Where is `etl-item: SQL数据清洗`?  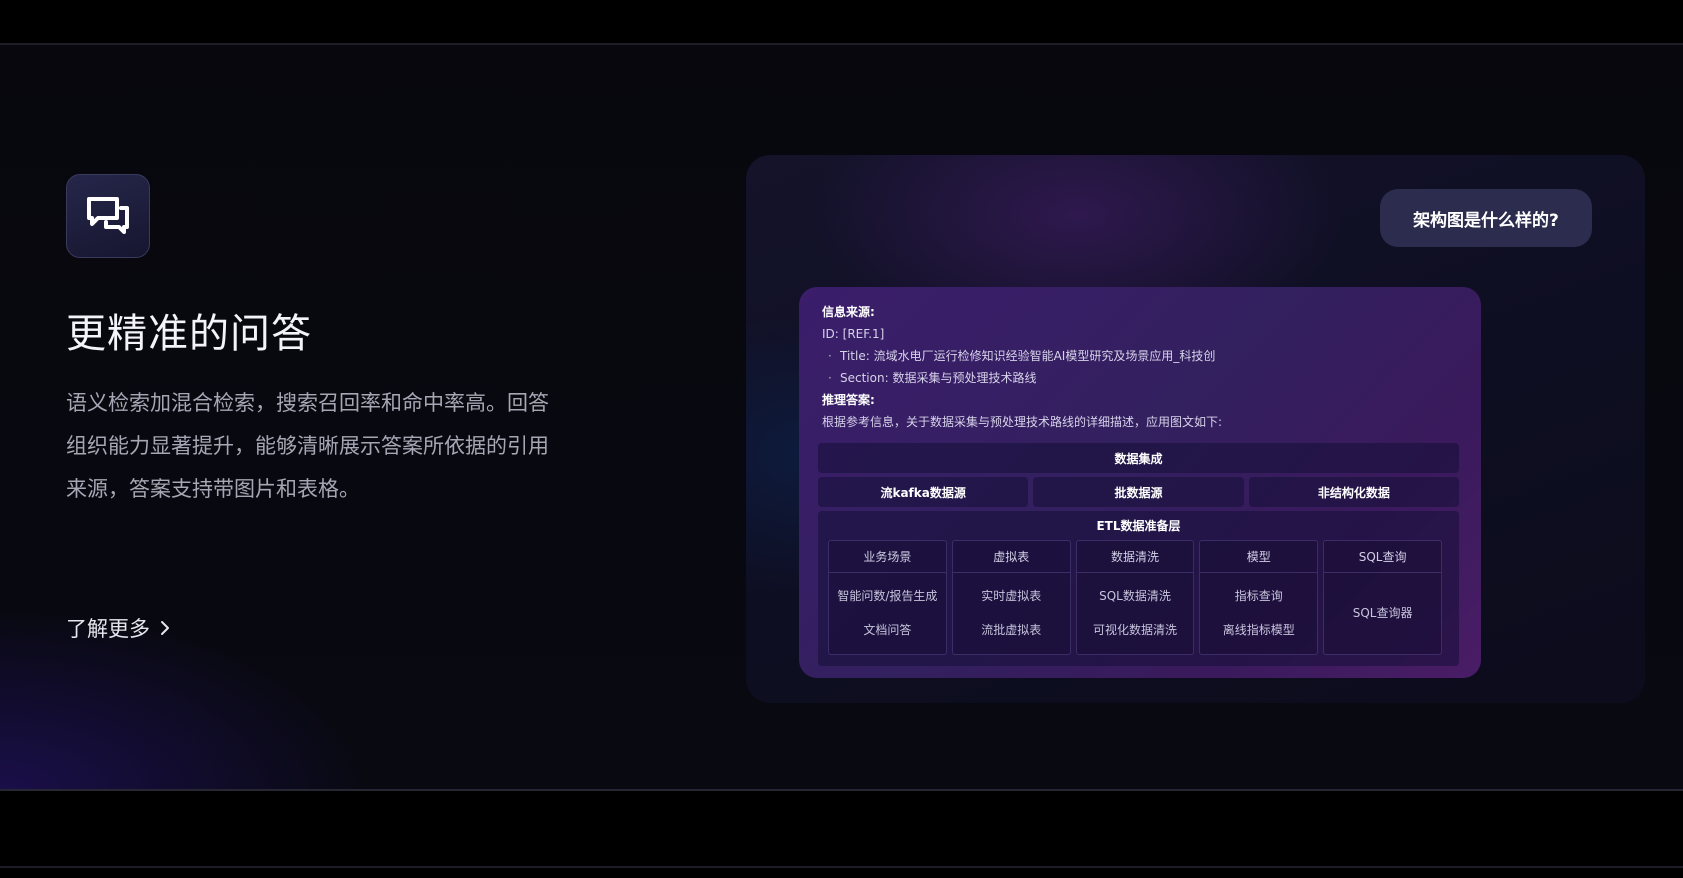
etl-item: SQL数据清洗 is located at coordinates (1135, 596).